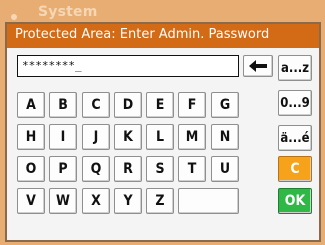  What do you see at coordinates (160, 105) in the screenshot?
I see `key-e: E` at bounding box center [160, 105].